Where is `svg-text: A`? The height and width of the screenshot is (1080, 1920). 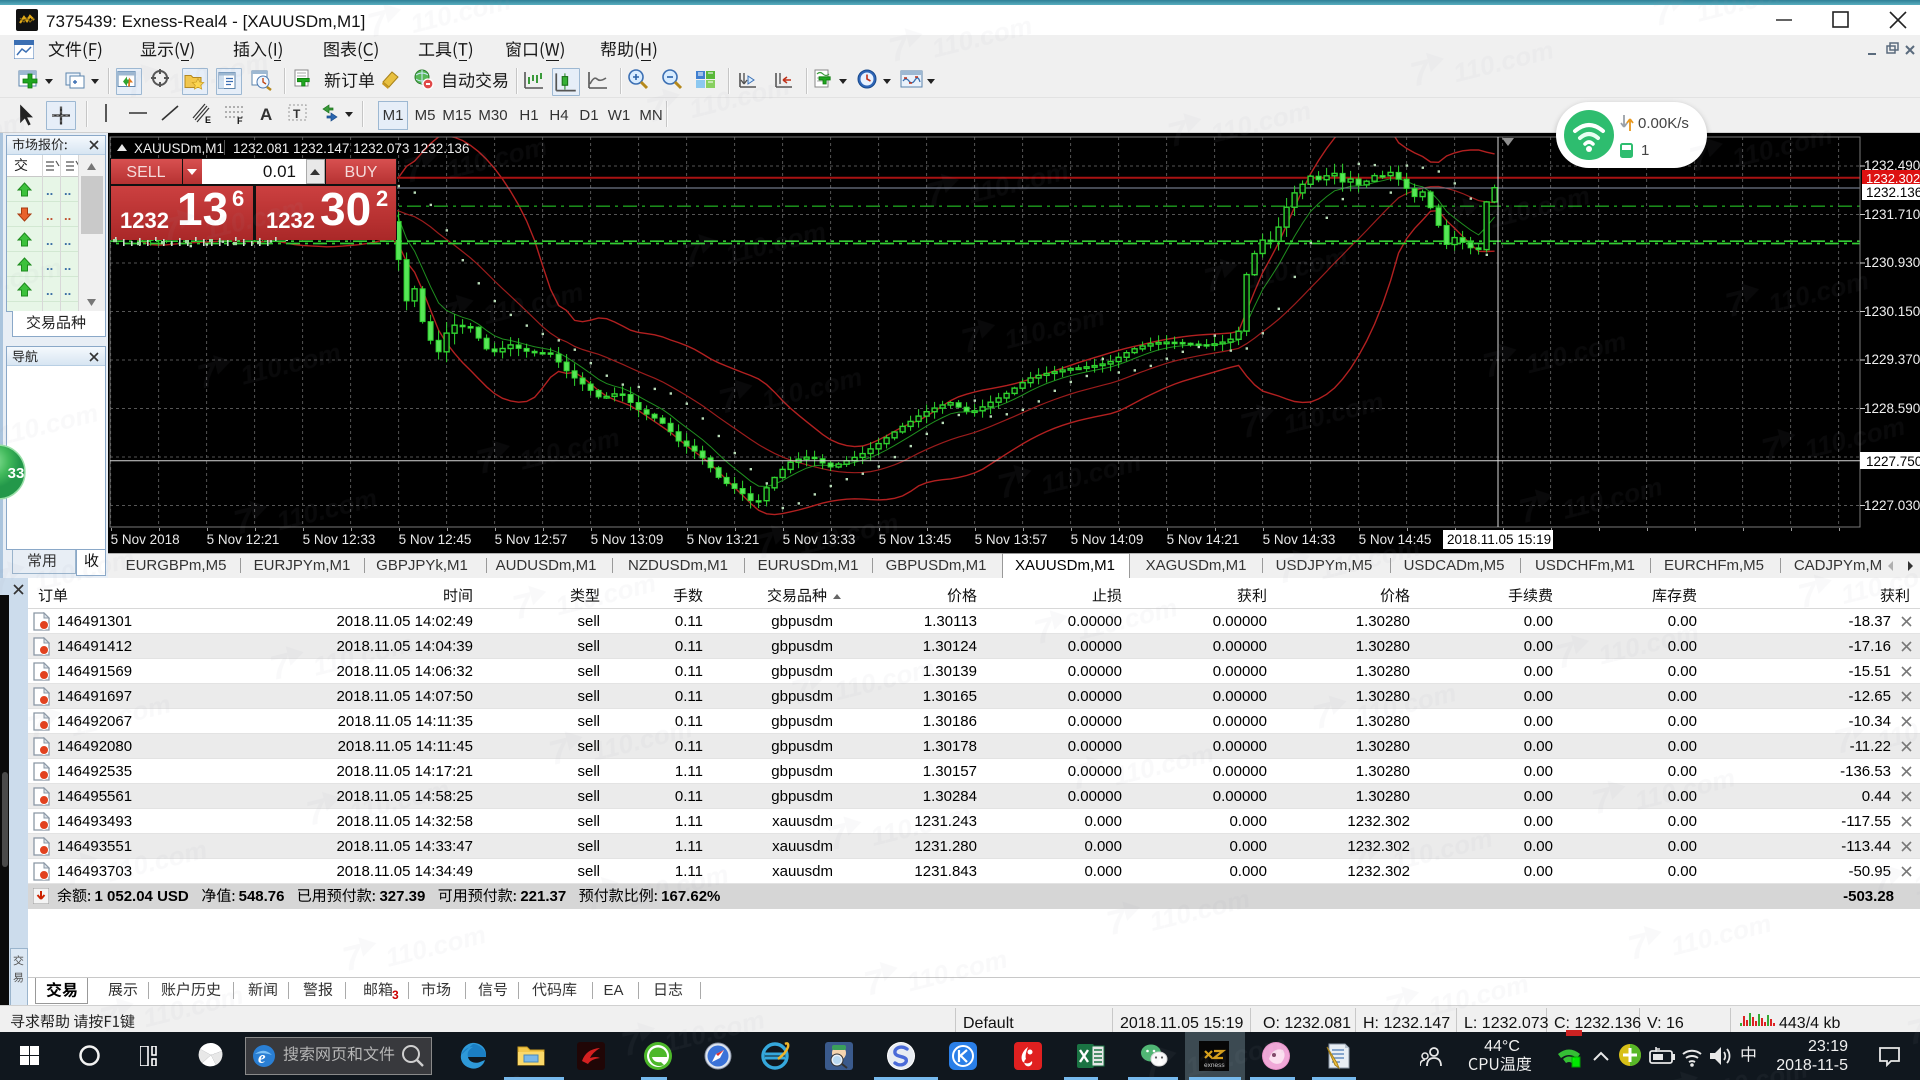 svg-text: A is located at coordinates (266, 114).